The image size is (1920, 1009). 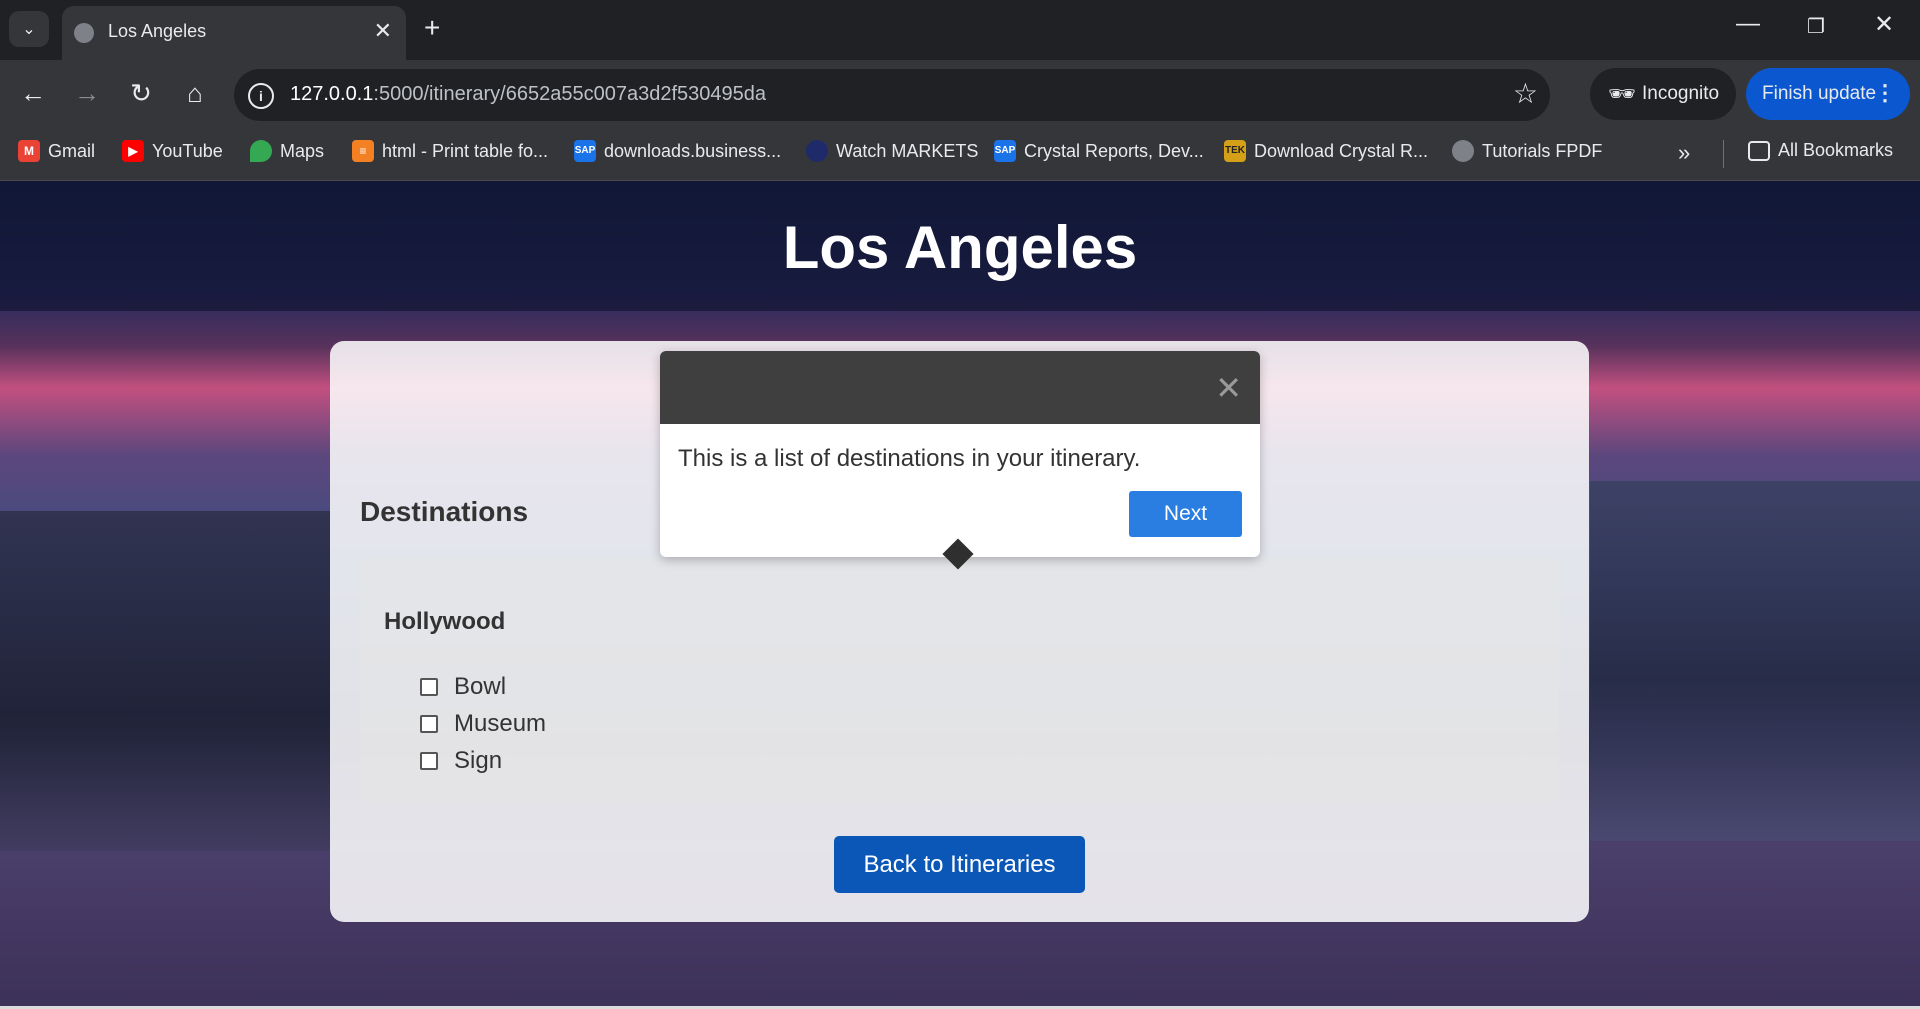 What do you see at coordinates (1235, 151) in the screenshot?
I see `tek-icon: TEK` at bounding box center [1235, 151].